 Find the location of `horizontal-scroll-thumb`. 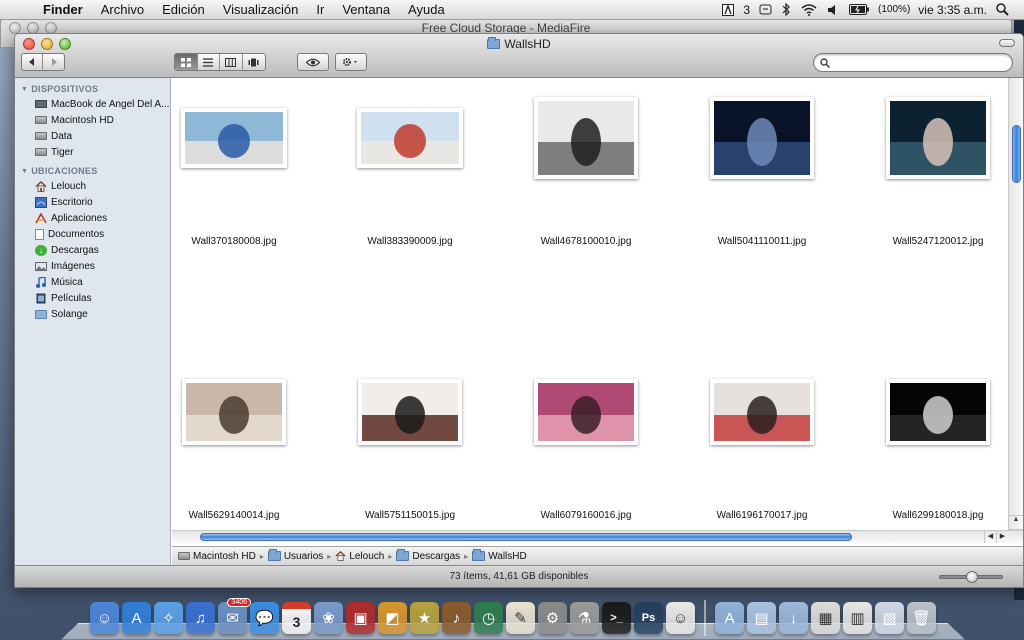

horizontal-scroll-thumb is located at coordinates (526, 537).